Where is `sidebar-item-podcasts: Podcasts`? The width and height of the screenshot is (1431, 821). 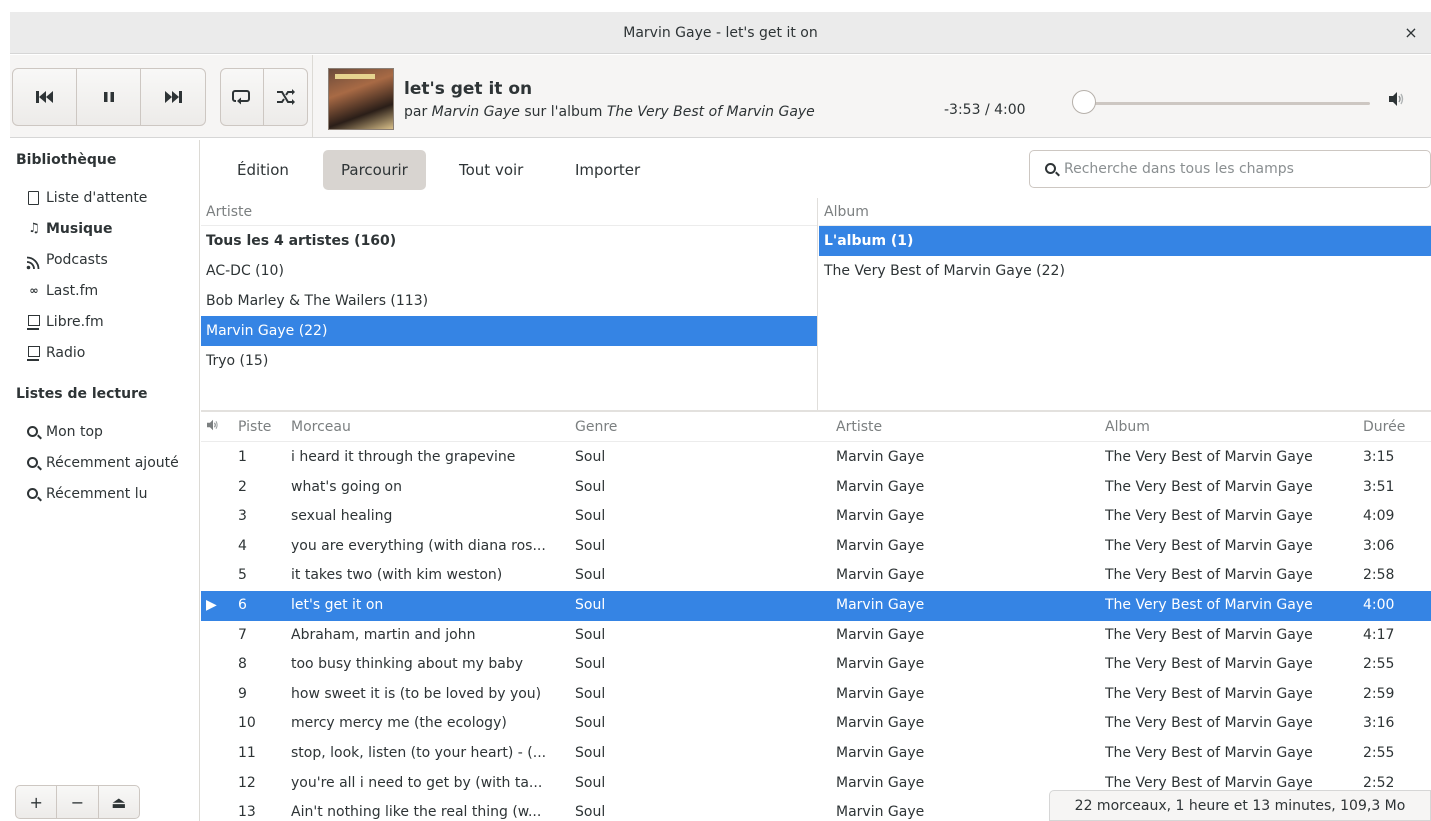
sidebar-item-podcasts: Podcasts is located at coordinates (67, 260).